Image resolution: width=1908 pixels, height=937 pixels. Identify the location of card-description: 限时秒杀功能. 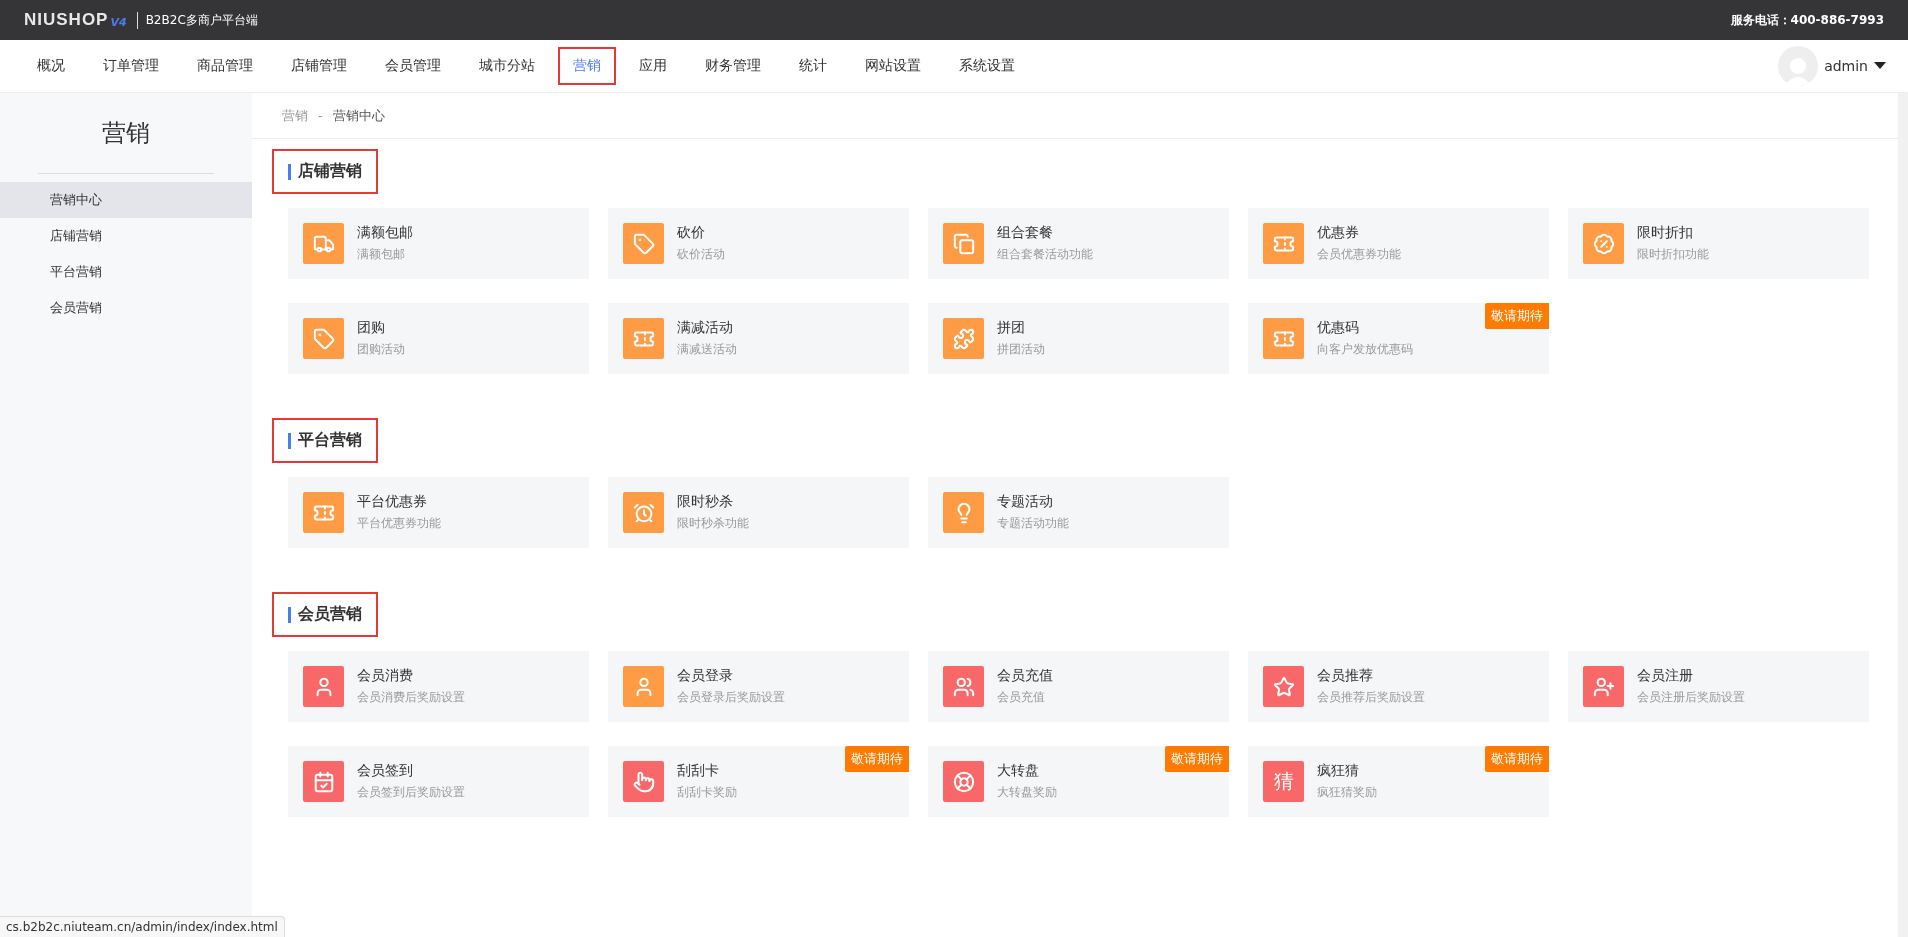
(713, 523).